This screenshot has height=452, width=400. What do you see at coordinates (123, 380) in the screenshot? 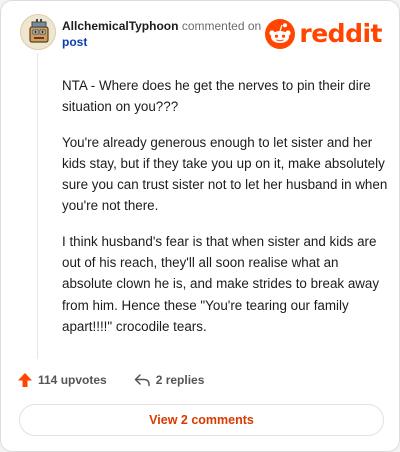
I see `comment-actions: 114 upvotes 2 replies` at bounding box center [123, 380].